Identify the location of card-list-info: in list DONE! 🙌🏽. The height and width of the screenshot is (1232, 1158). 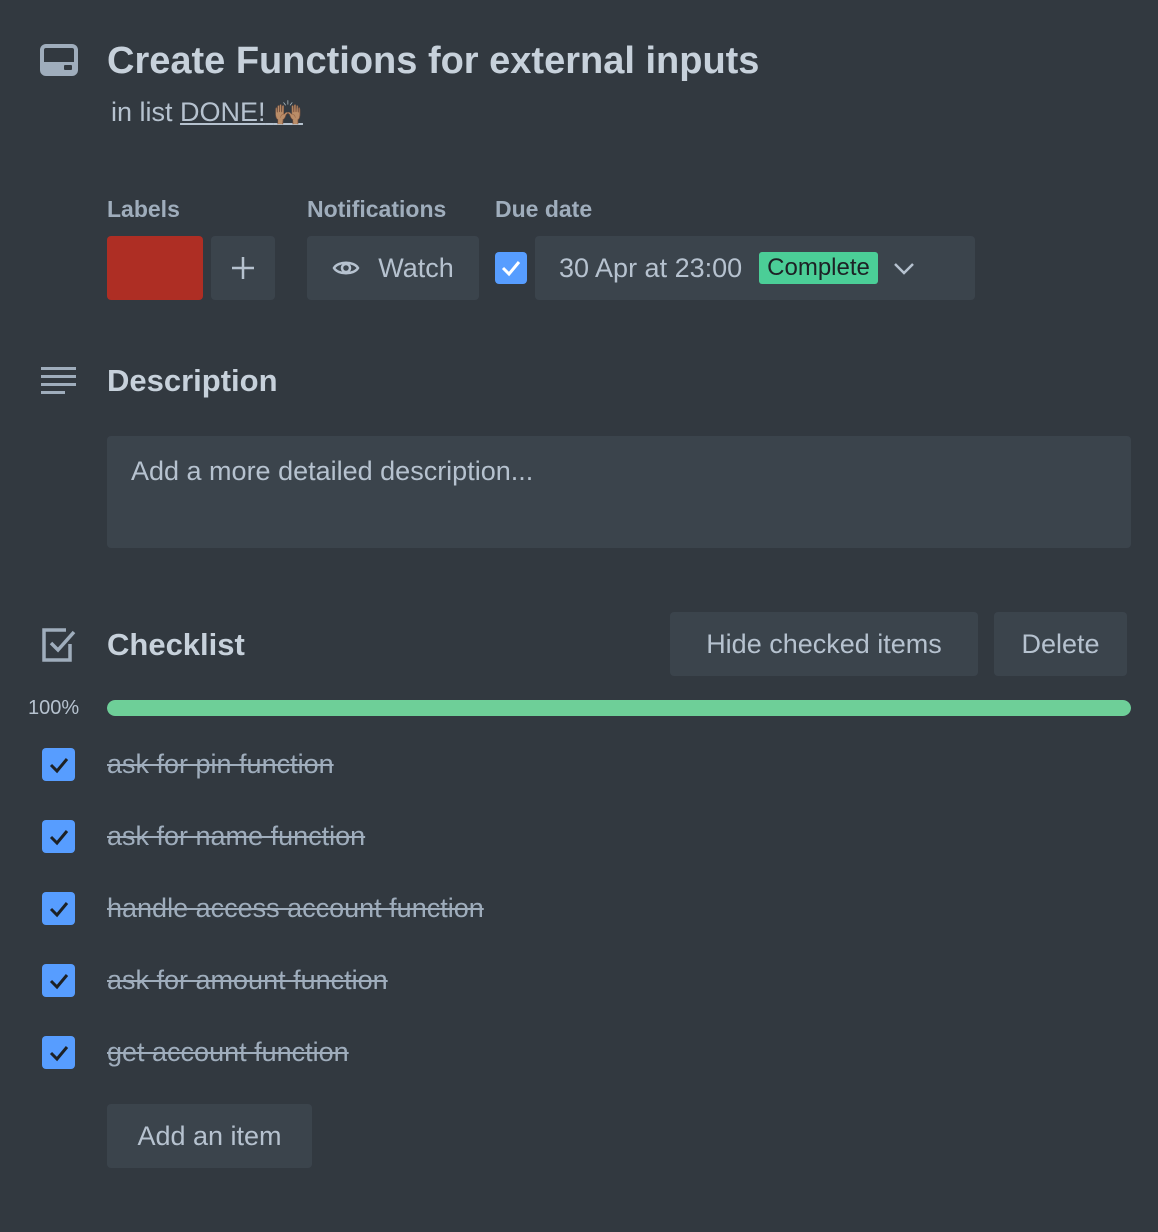
(207, 113).